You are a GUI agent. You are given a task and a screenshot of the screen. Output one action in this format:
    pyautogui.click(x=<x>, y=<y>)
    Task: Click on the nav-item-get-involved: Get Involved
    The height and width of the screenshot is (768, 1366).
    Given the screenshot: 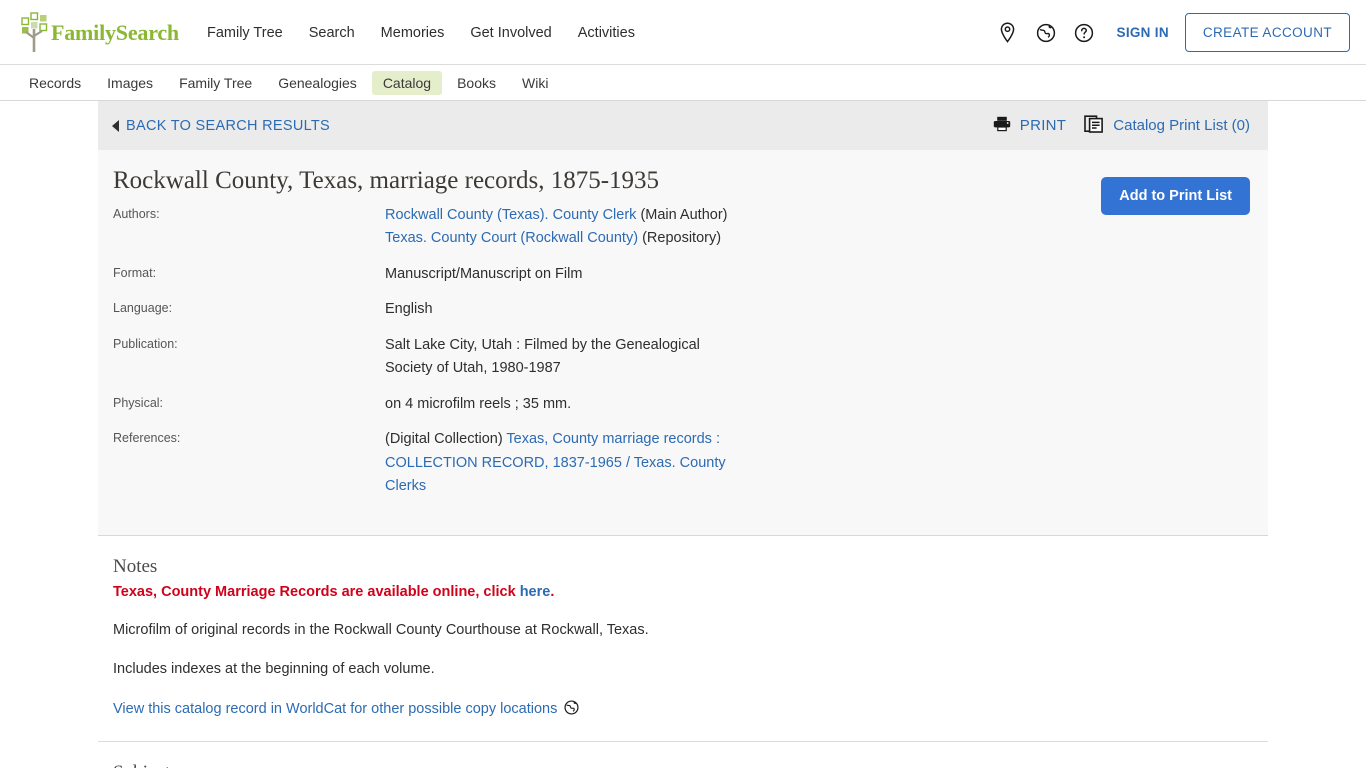 What is the action you would take?
    pyautogui.click(x=510, y=33)
    